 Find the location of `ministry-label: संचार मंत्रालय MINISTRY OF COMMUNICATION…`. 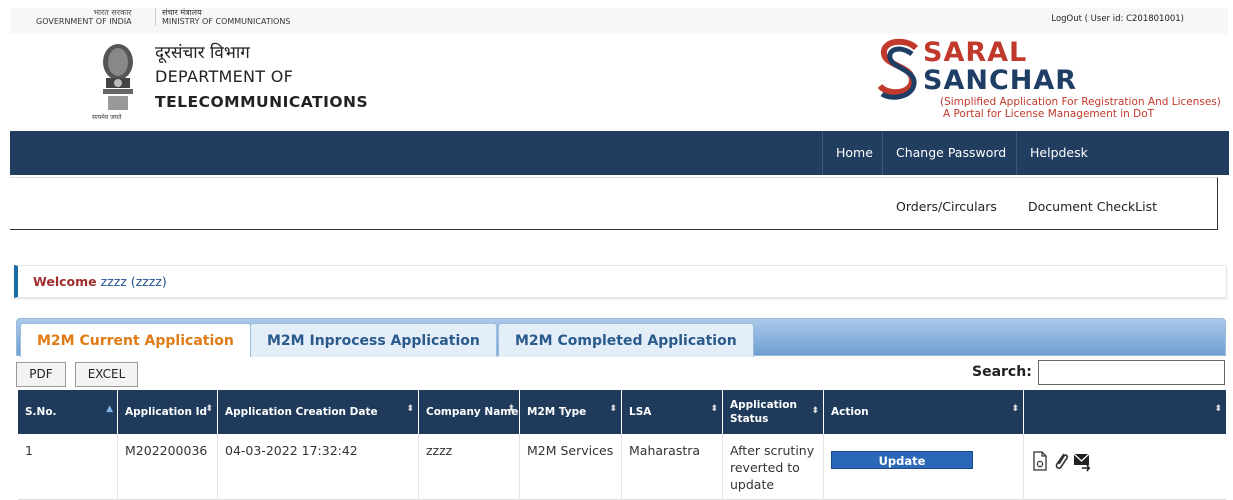

ministry-label: संचार मंत्रालय MINISTRY OF COMMUNICATION… is located at coordinates (222, 17).